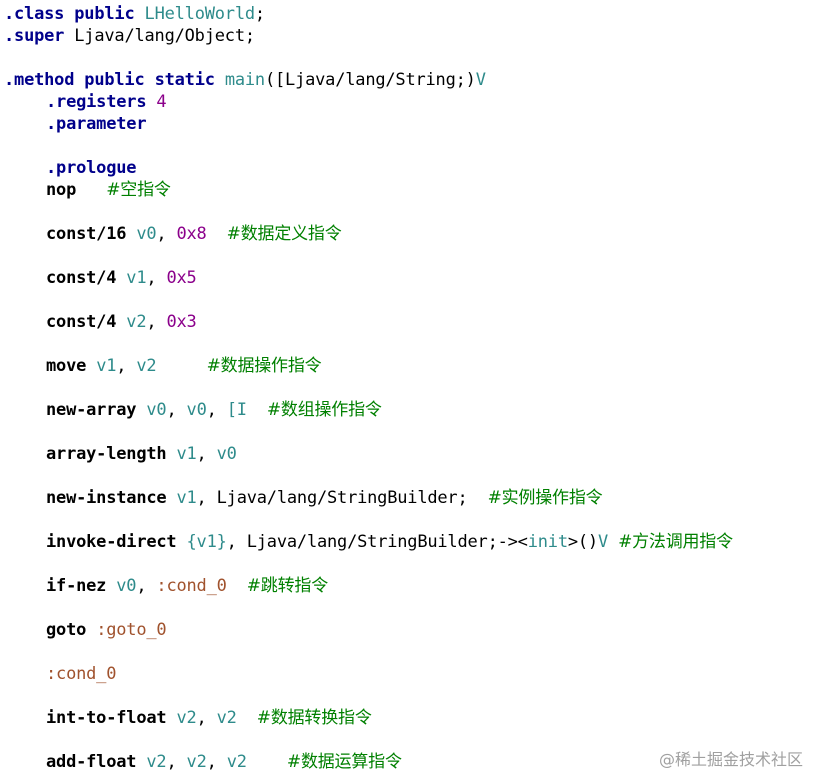 The width and height of the screenshot is (825, 784). What do you see at coordinates (236, 410) in the screenshot?
I see `type-descriptor: [I` at bounding box center [236, 410].